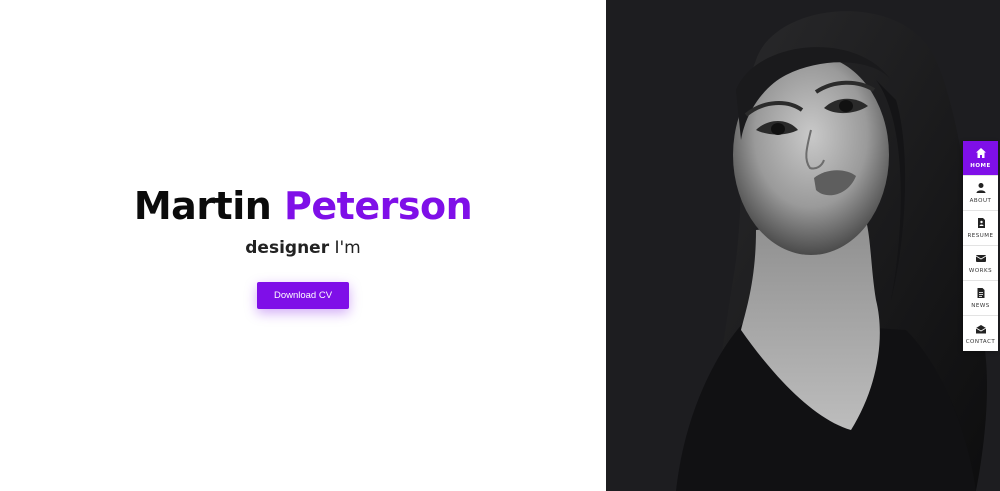  What do you see at coordinates (980, 236) in the screenshot?
I see `nav-label-resume: RESUME` at bounding box center [980, 236].